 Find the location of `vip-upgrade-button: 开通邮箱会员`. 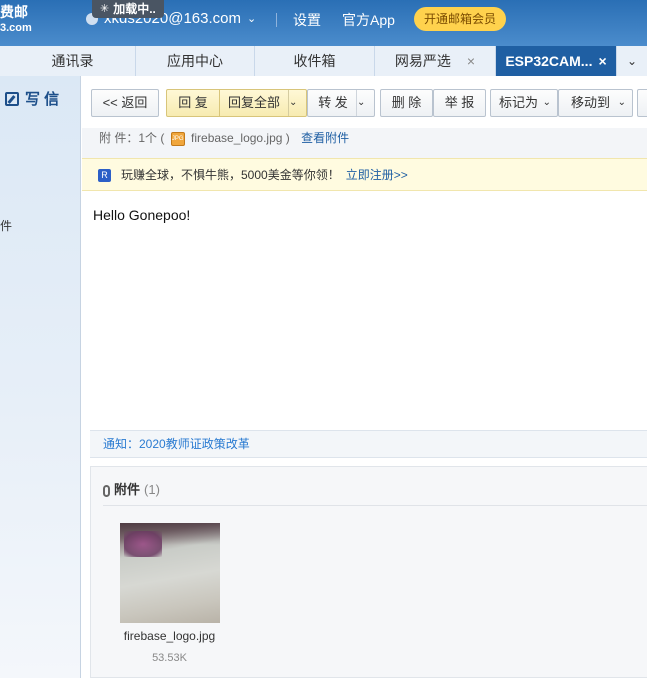

vip-upgrade-button: 开通邮箱会员 is located at coordinates (460, 19).